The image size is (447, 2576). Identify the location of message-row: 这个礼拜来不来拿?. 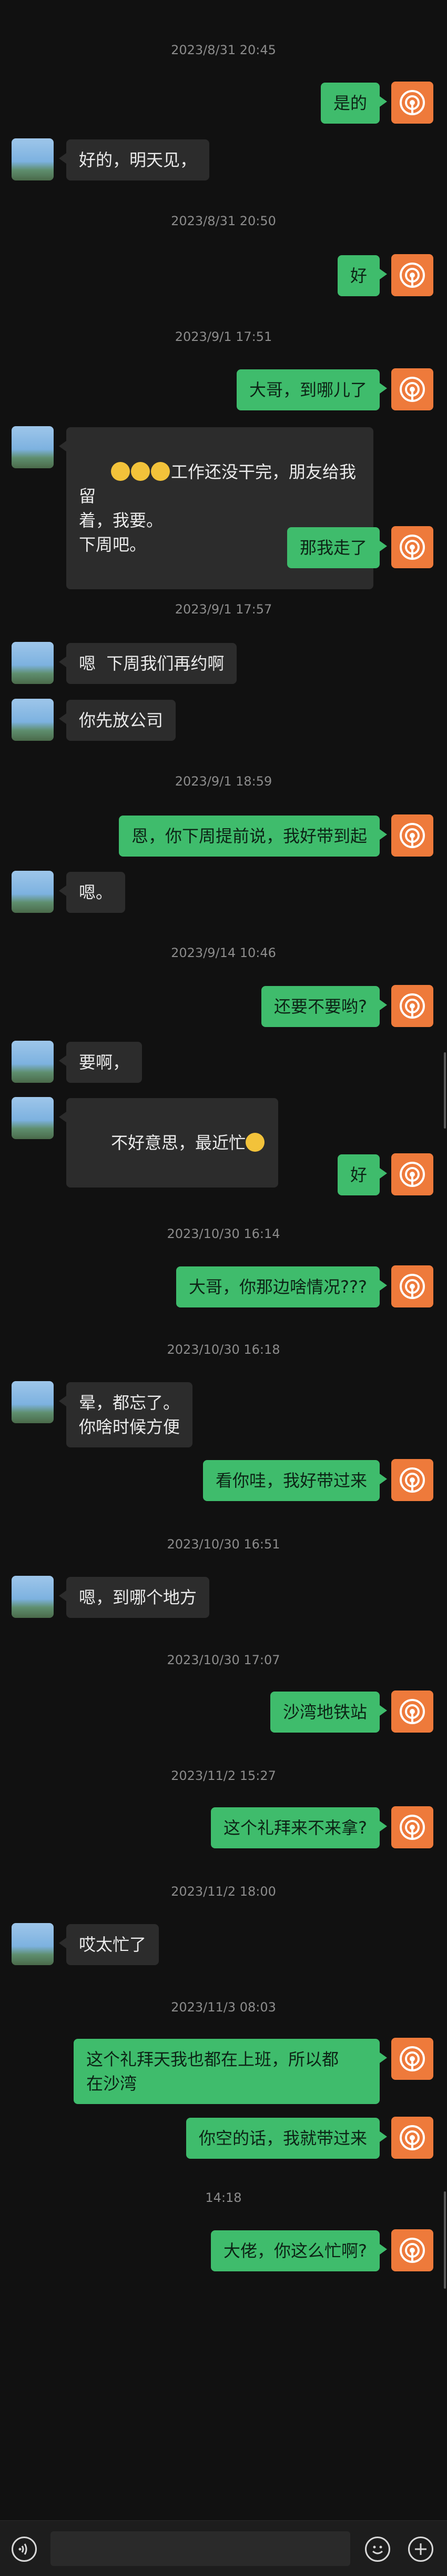
(223, 1830).